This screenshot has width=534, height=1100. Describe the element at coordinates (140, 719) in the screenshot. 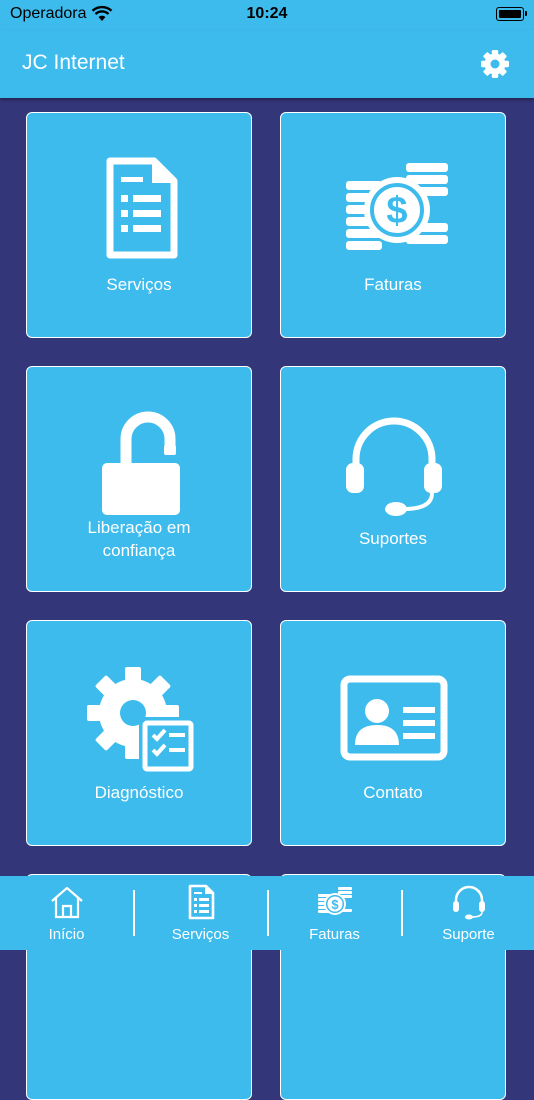

I see `gear-checklist-icon` at that location.